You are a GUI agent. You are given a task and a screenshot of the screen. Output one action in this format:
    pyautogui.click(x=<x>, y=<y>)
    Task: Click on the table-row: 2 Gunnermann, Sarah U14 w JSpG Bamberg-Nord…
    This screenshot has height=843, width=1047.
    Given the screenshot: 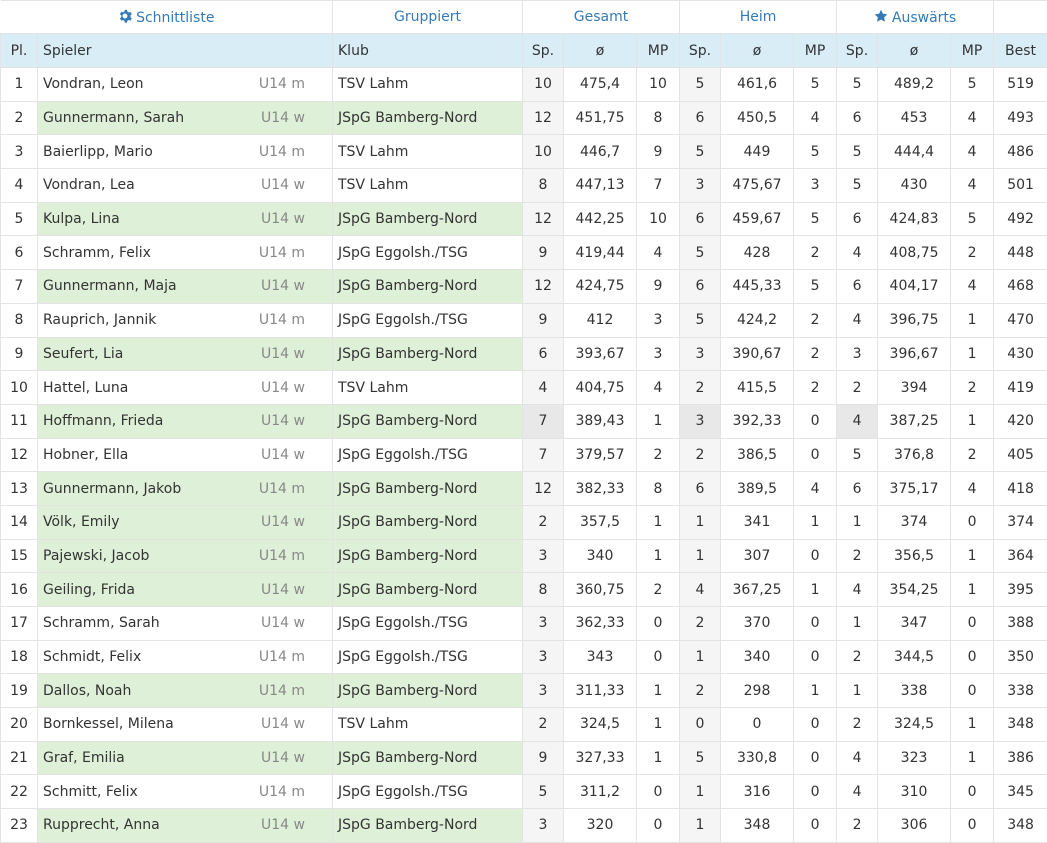 What is the action you would take?
    pyautogui.click(x=523, y=118)
    